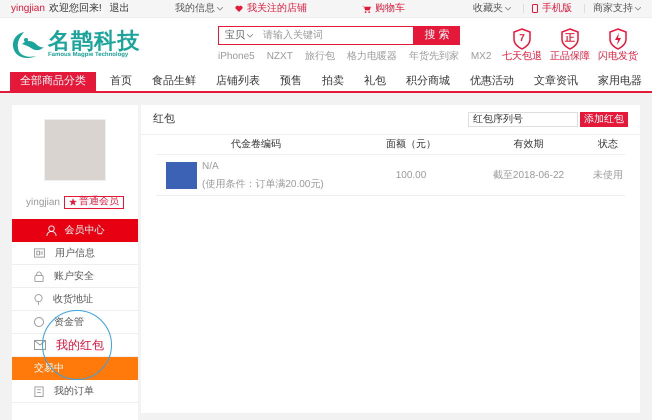 Image resolution: width=652 pixels, height=420 pixels. Describe the element at coordinates (94, 41) in the screenshot. I see `logo-name: 名鹊科技` at that location.